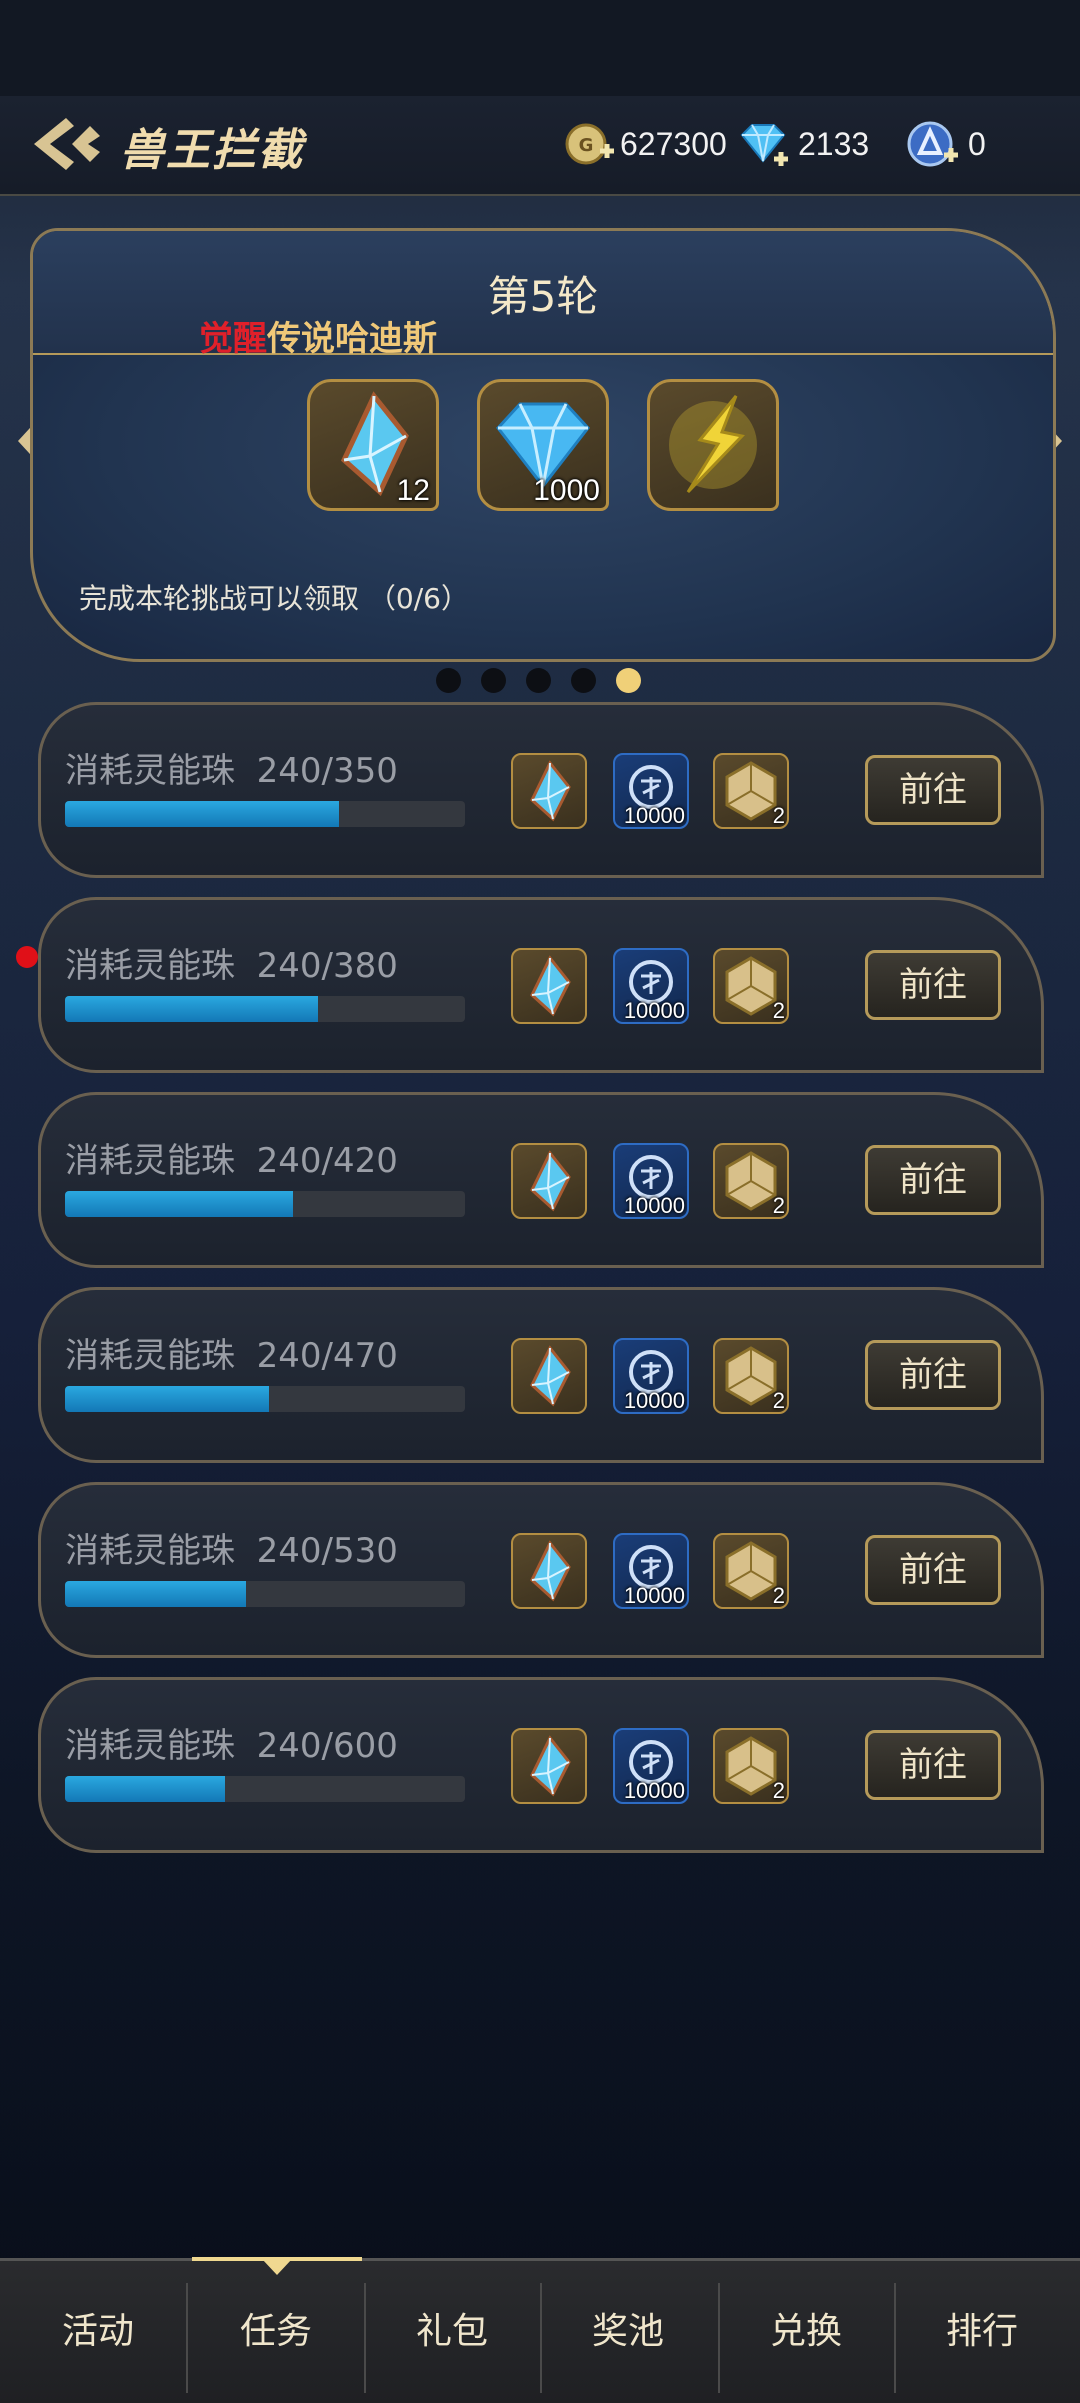 The width and height of the screenshot is (1080, 2403). Describe the element at coordinates (540, 48) in the screenshot. I see `status-bar` at that location.